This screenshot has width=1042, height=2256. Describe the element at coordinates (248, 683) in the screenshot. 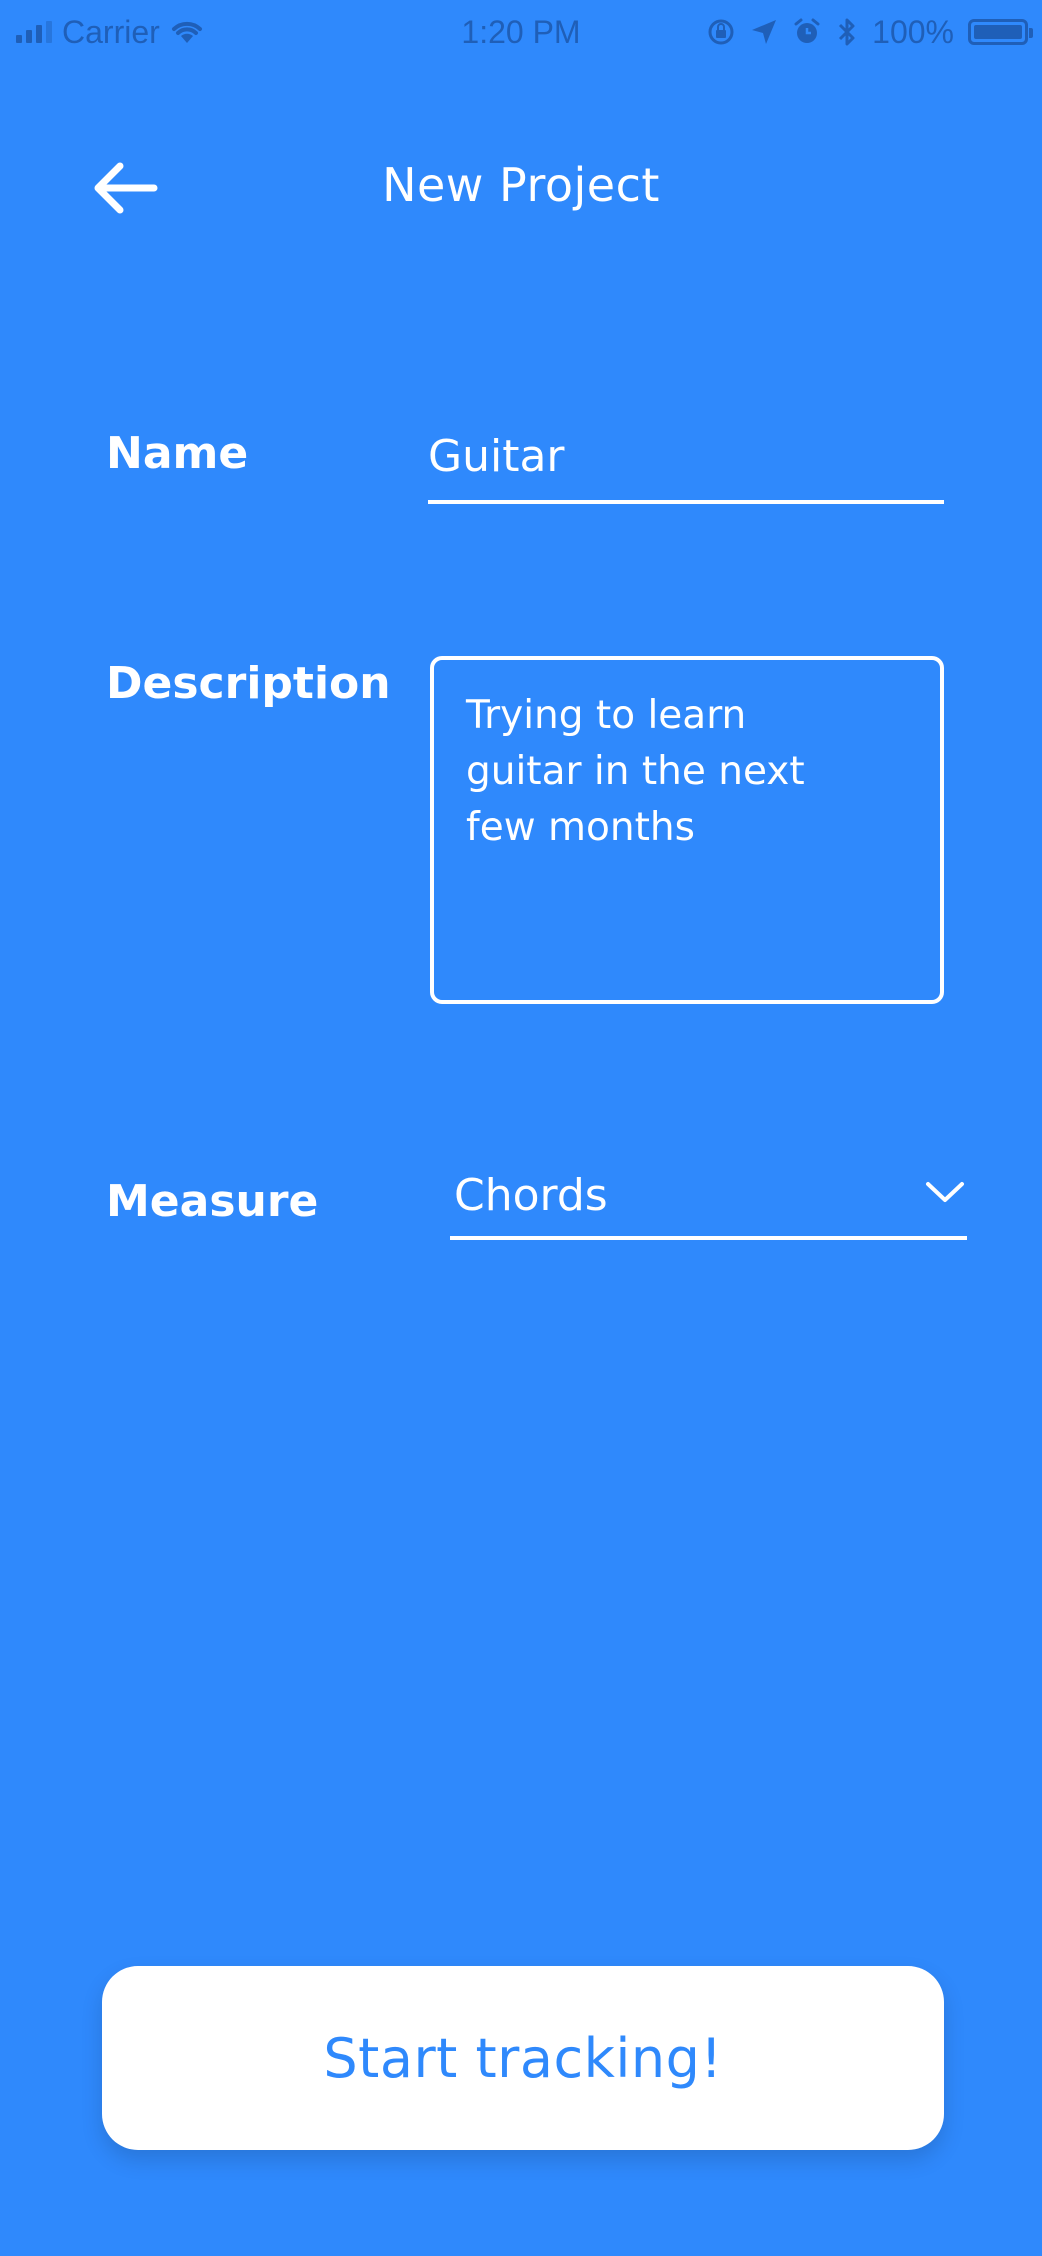

I see `description-label: Description` at that location.